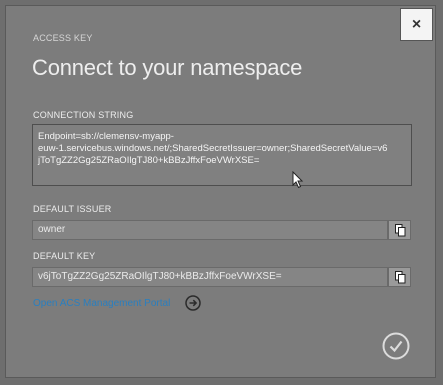  Describe the element at coordinates (72, 209) in the screenshot. I see `default-issuer-label: DEFAULT ISSUER` at that location.